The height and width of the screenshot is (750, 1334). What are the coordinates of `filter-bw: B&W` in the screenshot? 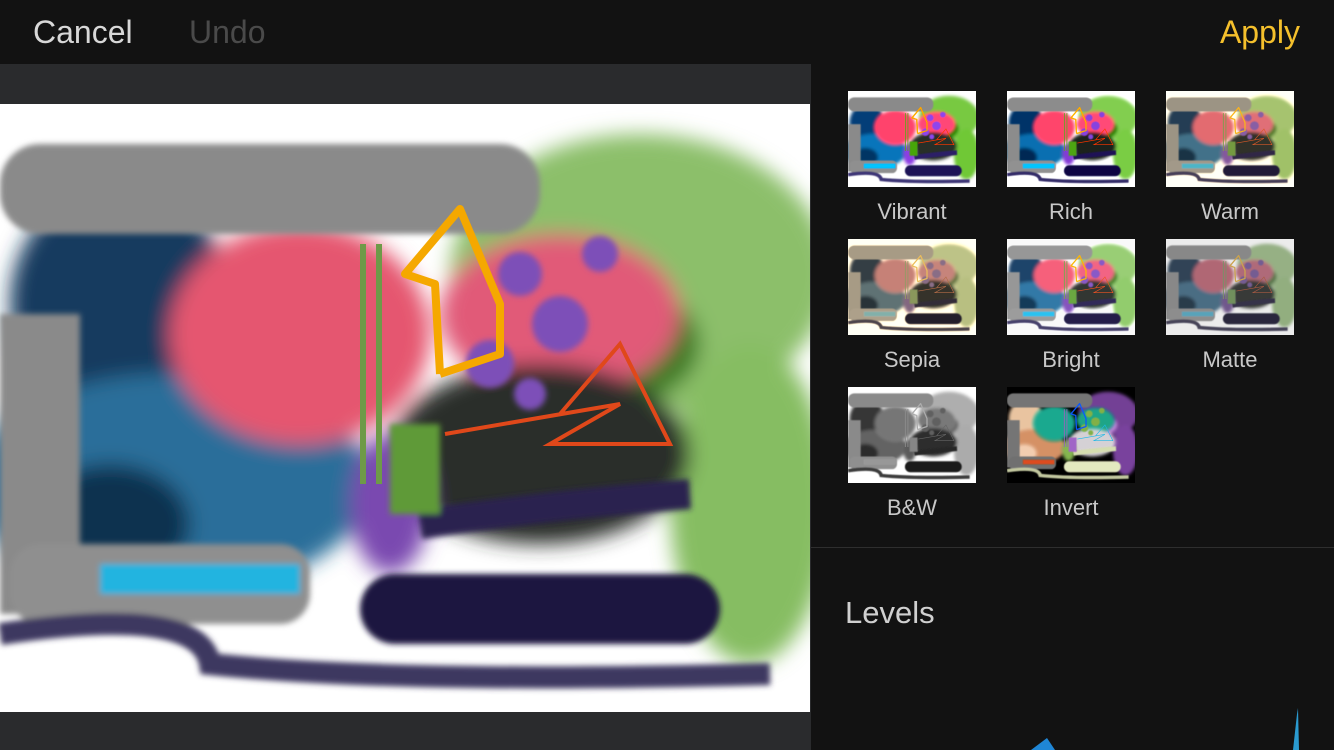 It's located at (912, 454).